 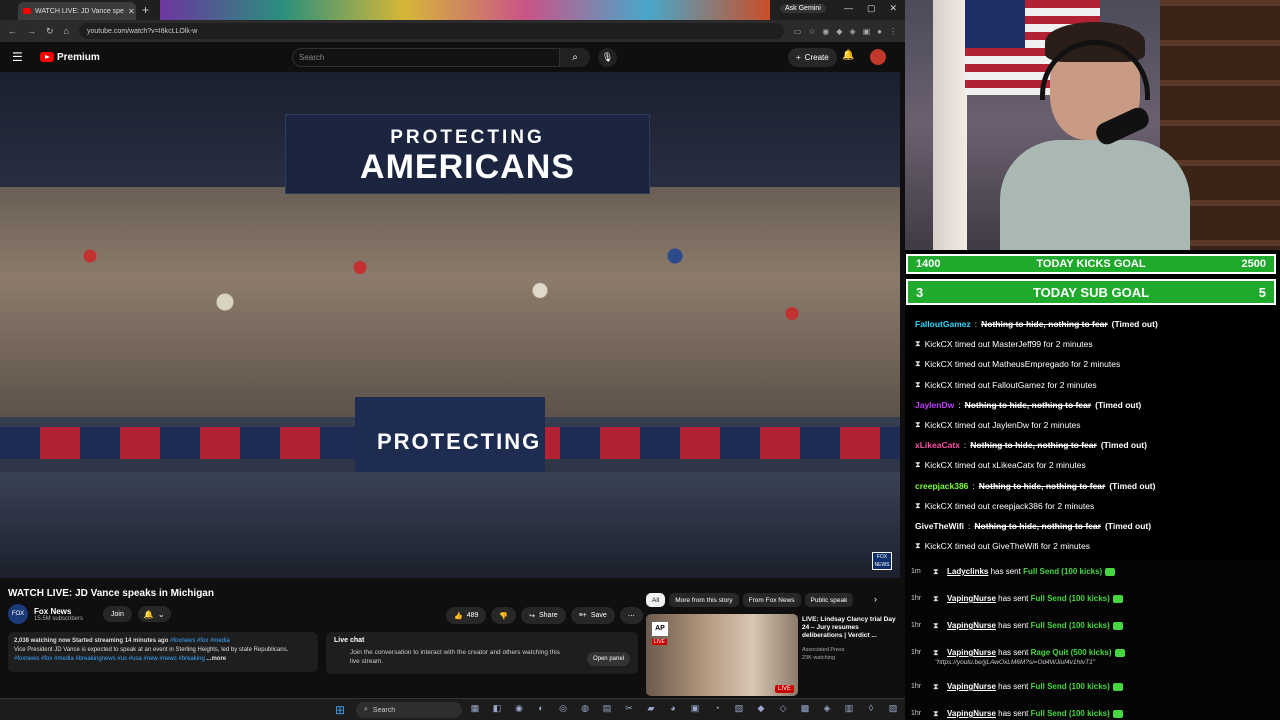 I want to click on channel-name: Fox News, so click(x=58, y=611).